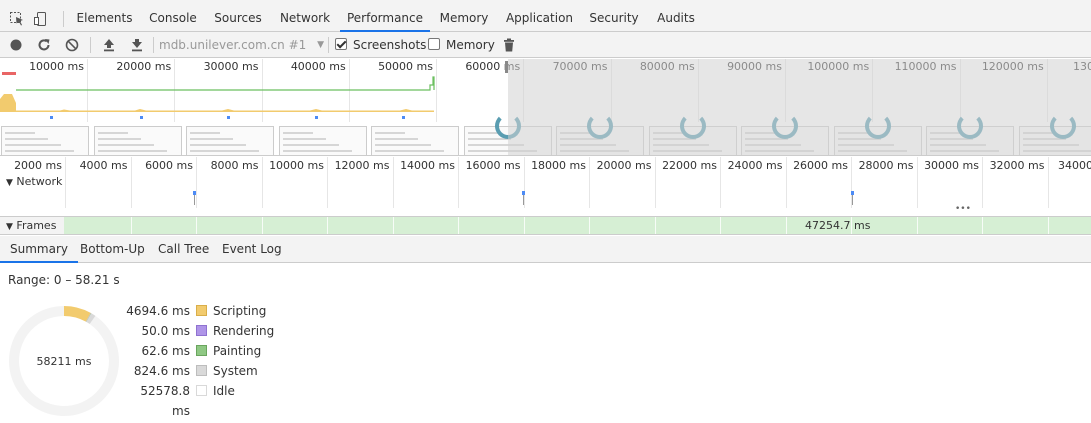  I want to click on overview-activity-chart, so click(217, 97).